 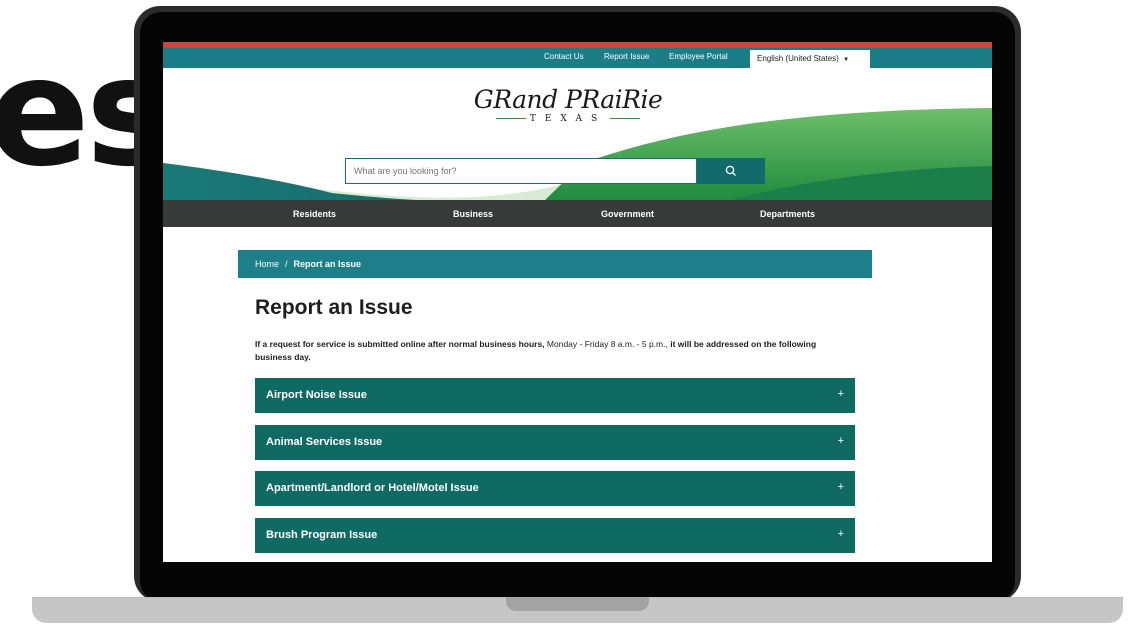 What do you see at coordinates (568, 119) in the screenshot?
I see `logo-subtitle: TEXAS` at bounding box center [568, 119].